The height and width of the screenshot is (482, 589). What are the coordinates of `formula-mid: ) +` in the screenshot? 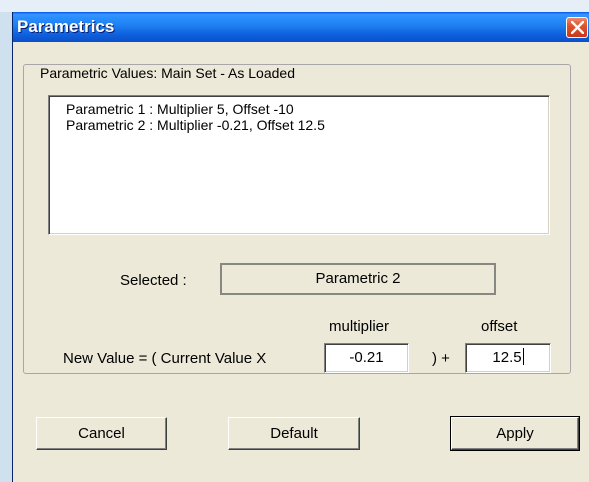 It's located at (441, 358).